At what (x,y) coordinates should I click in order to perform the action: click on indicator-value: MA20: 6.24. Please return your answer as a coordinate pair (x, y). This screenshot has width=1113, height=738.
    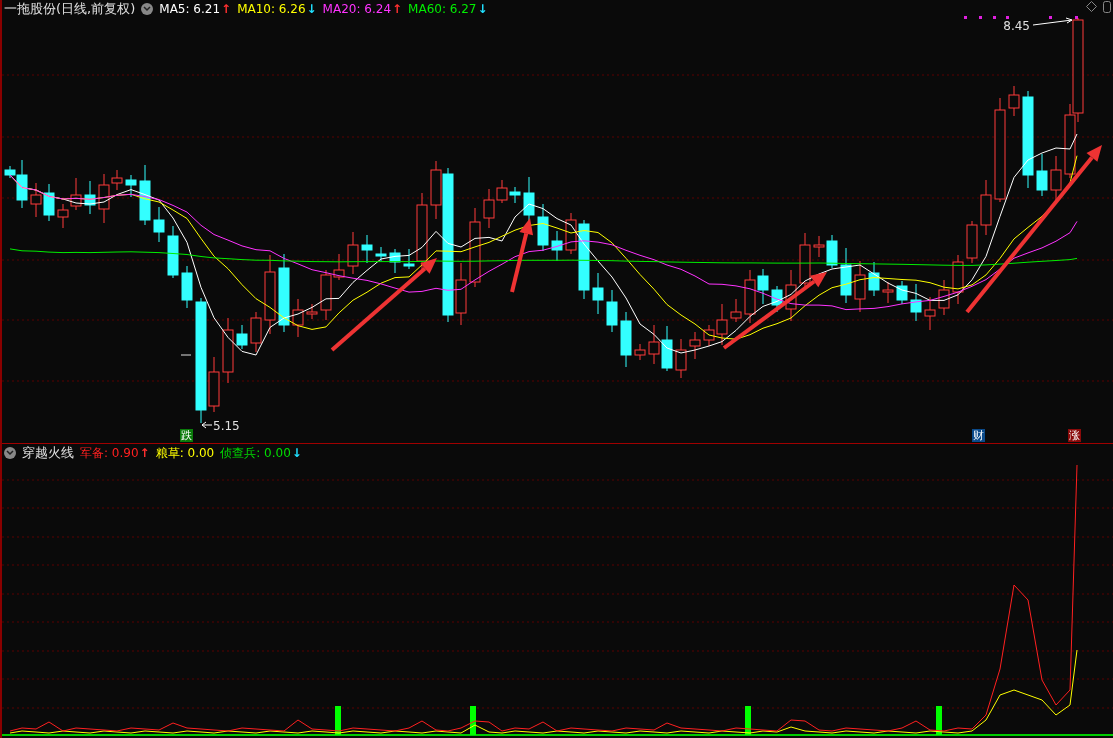
    Looking at the image, I should click on (357, 9).